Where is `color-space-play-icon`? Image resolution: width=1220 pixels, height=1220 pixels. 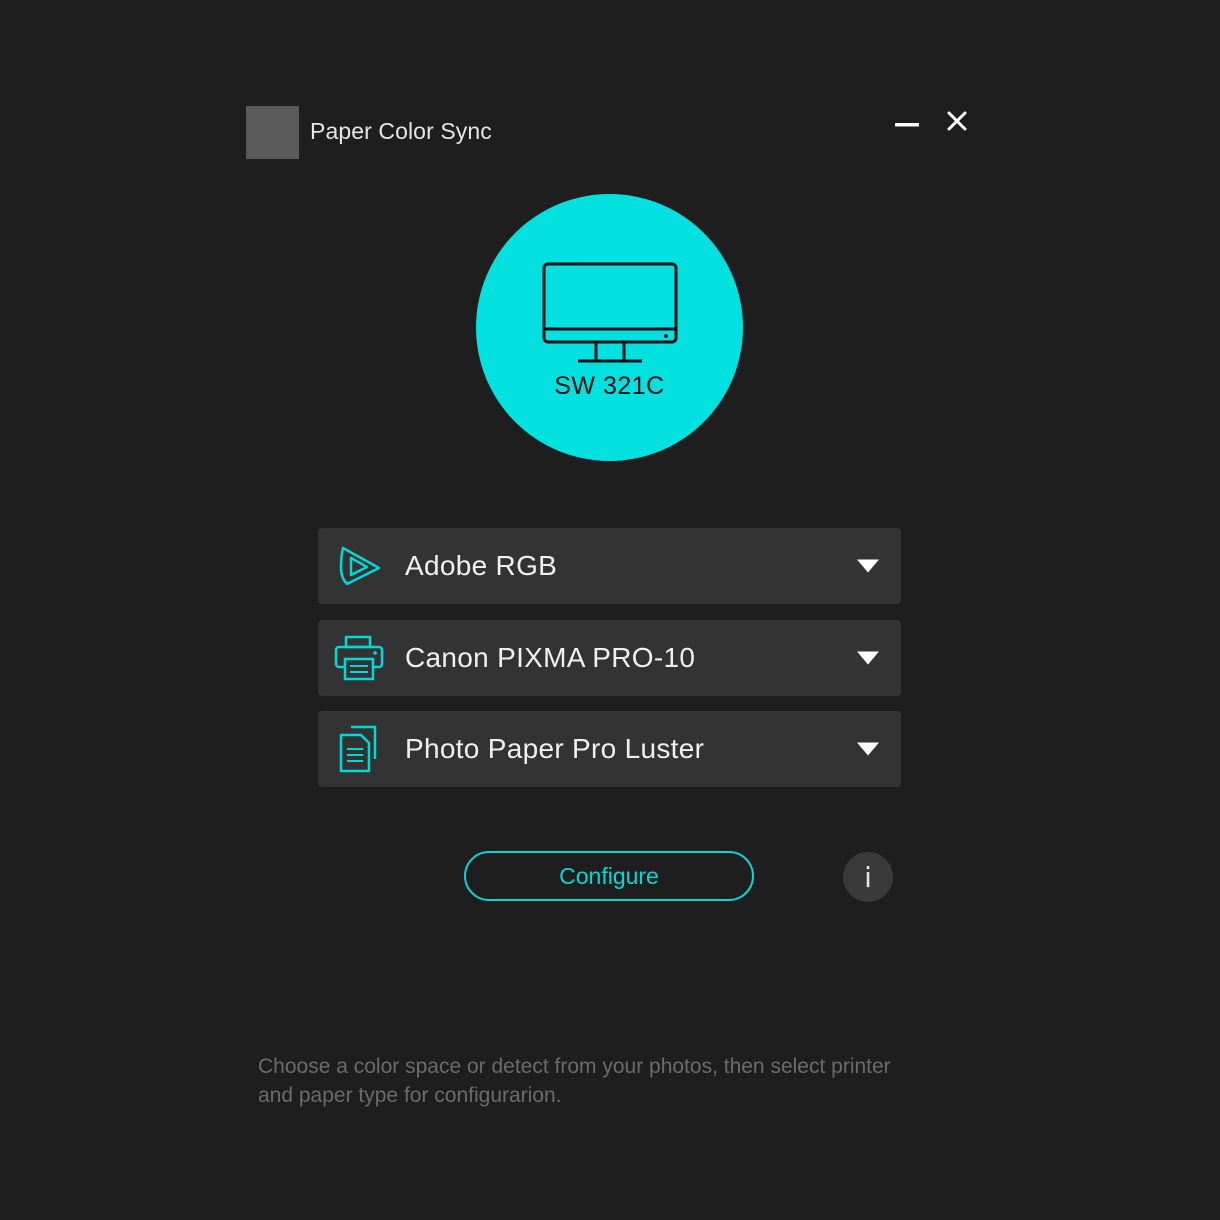 color-space-play-icon is located at coordinates (359, 566).